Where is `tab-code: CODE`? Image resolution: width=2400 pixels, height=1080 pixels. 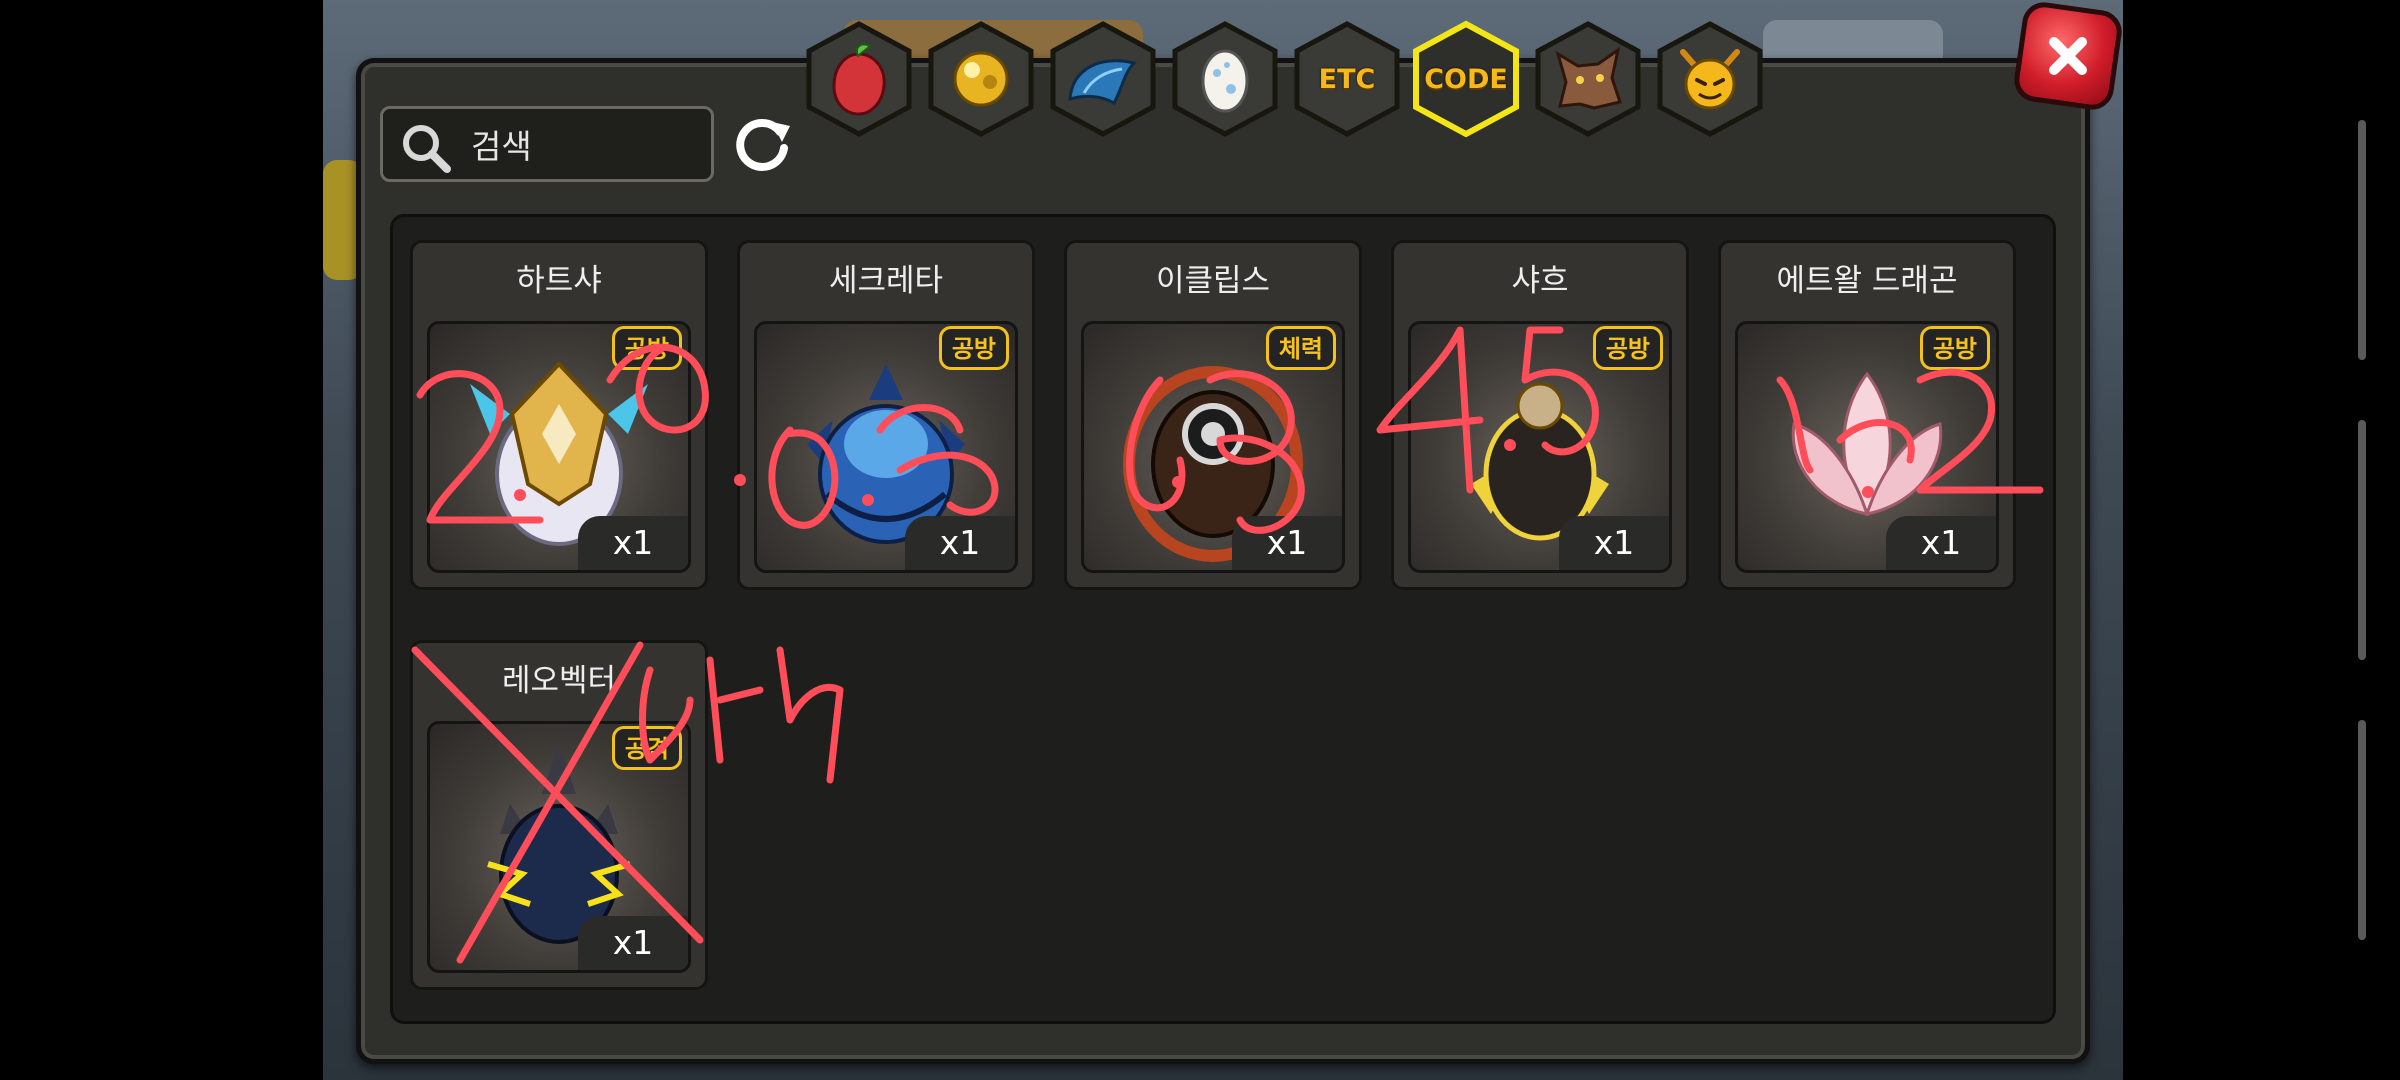
tab-code: CODE is located at coordinates (1466, 79).